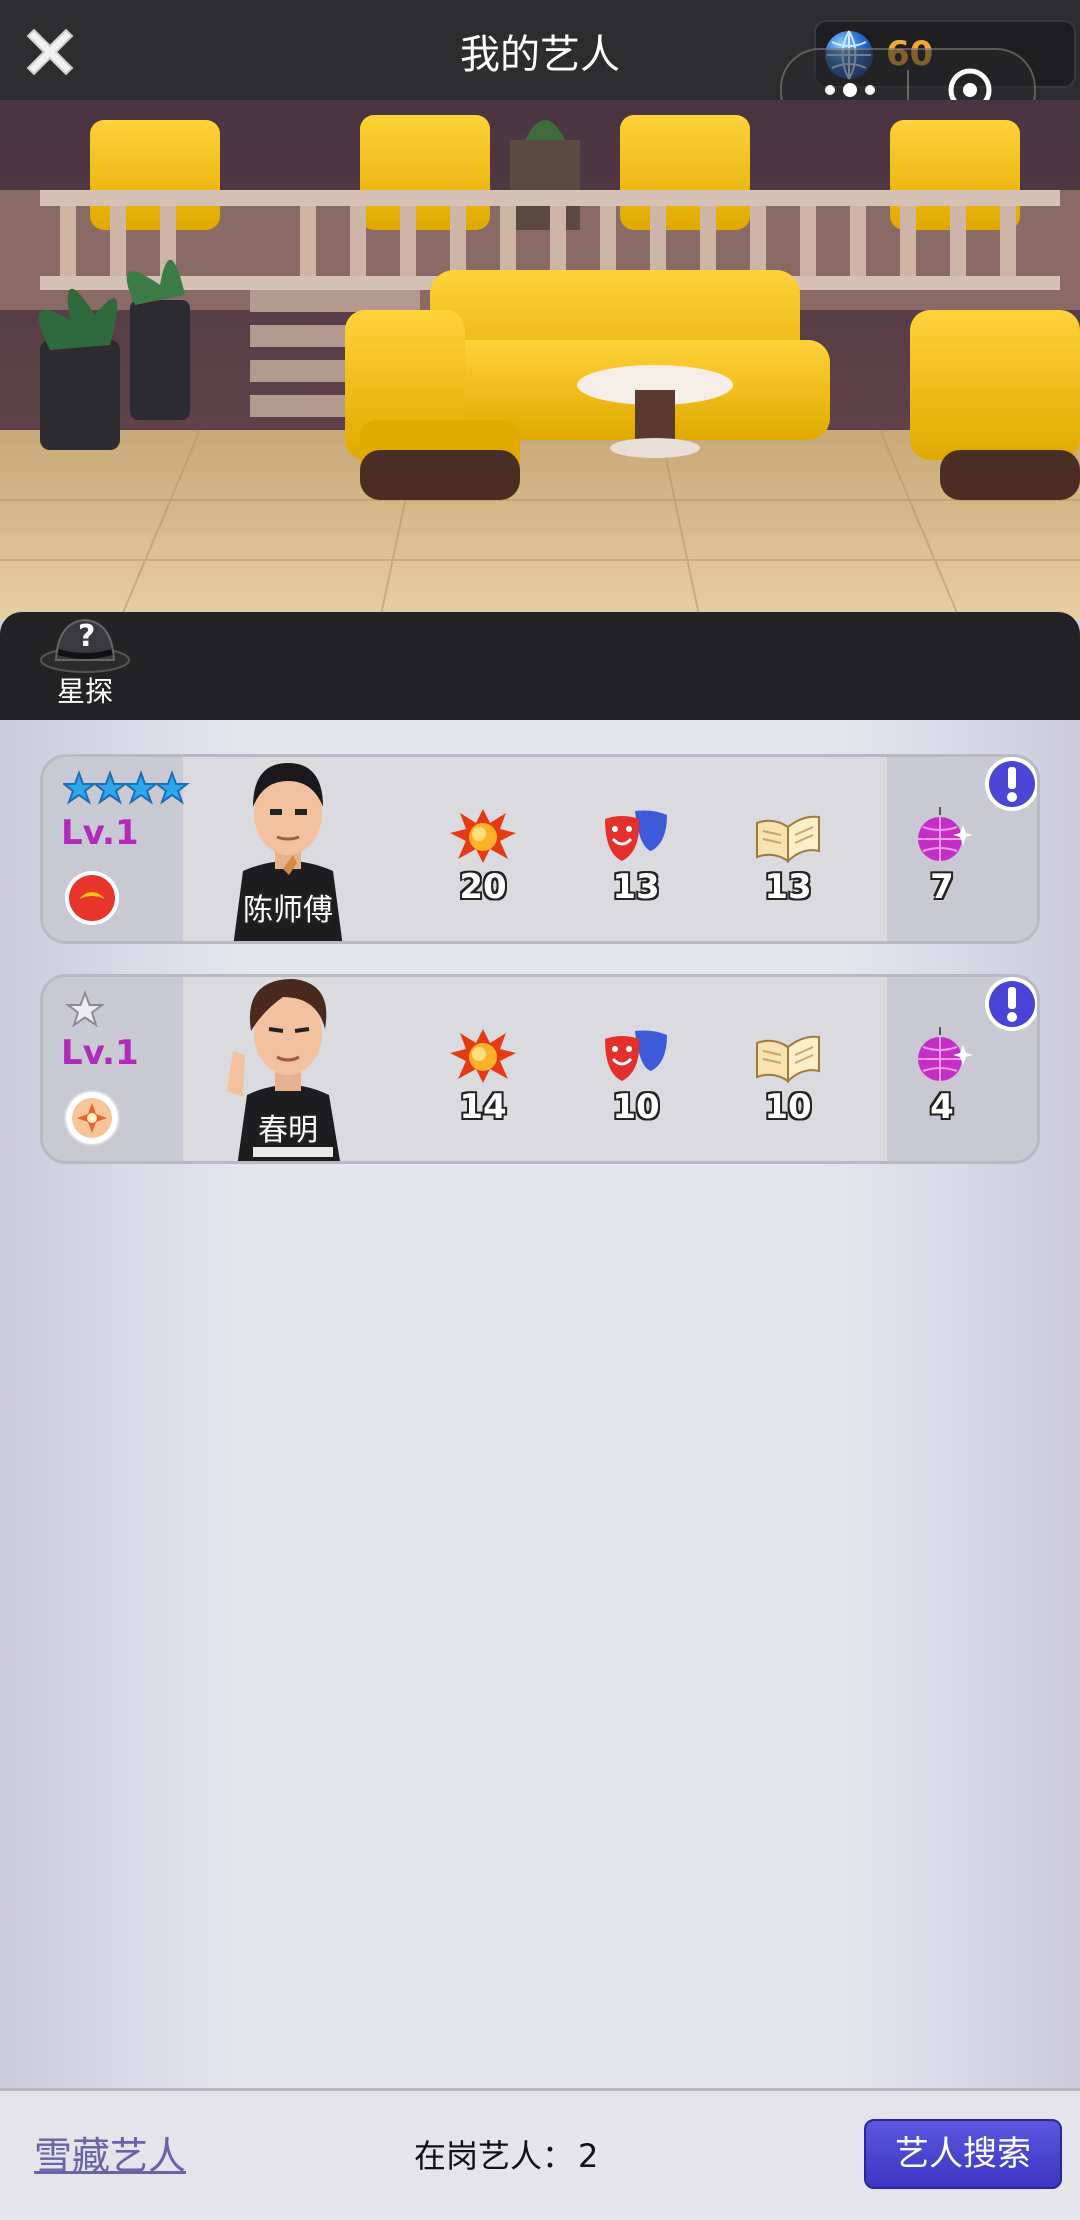  Describe the element at coordinates (963, 2154) in the screenshot. I see `artist-search-button: 艺人搜索` at that location.